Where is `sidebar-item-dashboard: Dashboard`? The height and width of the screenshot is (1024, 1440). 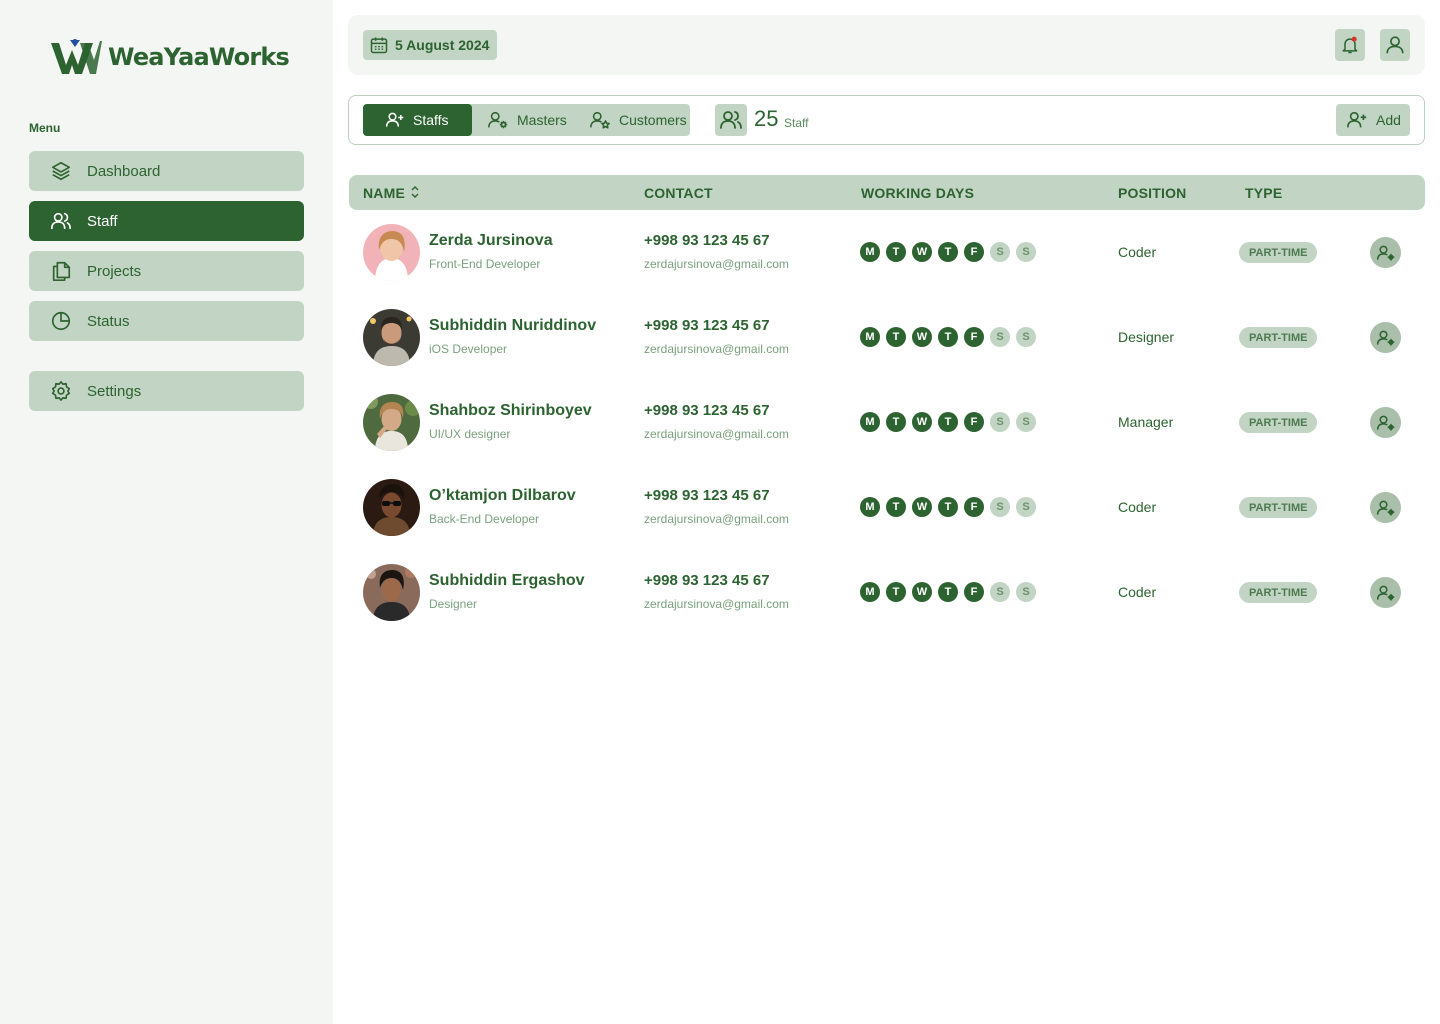
sidebar-item-dashboard: Dashboard is located at coordinates (166, 171).